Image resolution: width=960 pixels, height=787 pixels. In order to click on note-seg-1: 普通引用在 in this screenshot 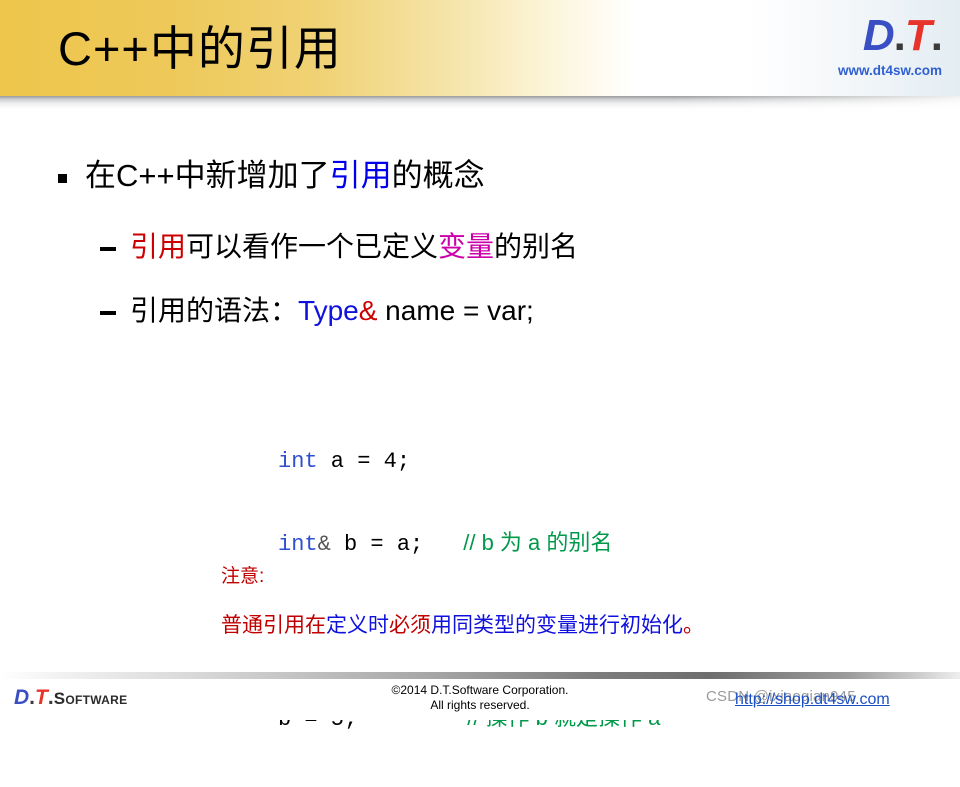, I will do `click(273, 625)`.